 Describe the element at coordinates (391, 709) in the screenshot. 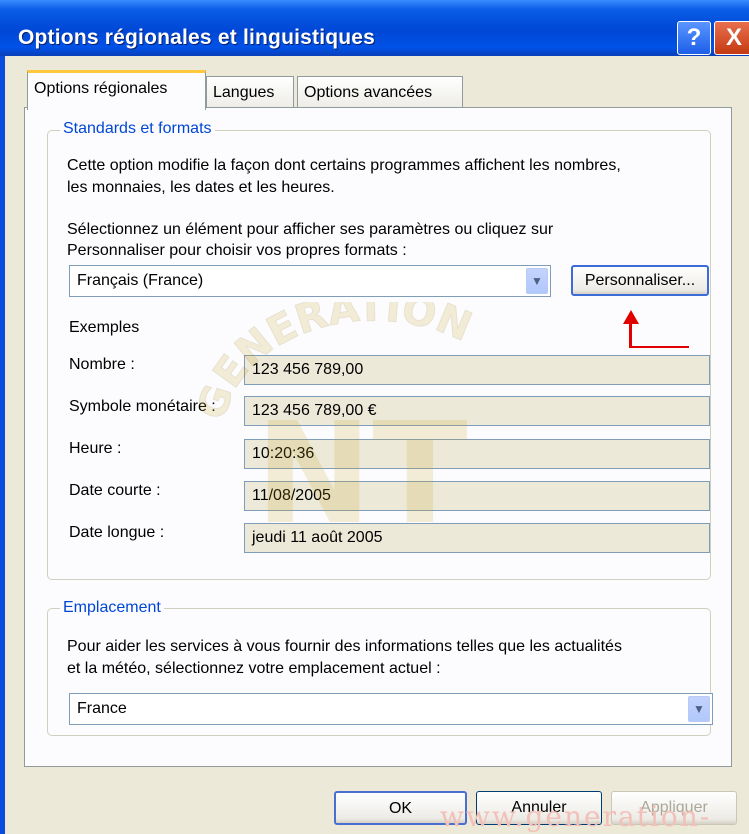

I see `location-select: France ▼` at that location.